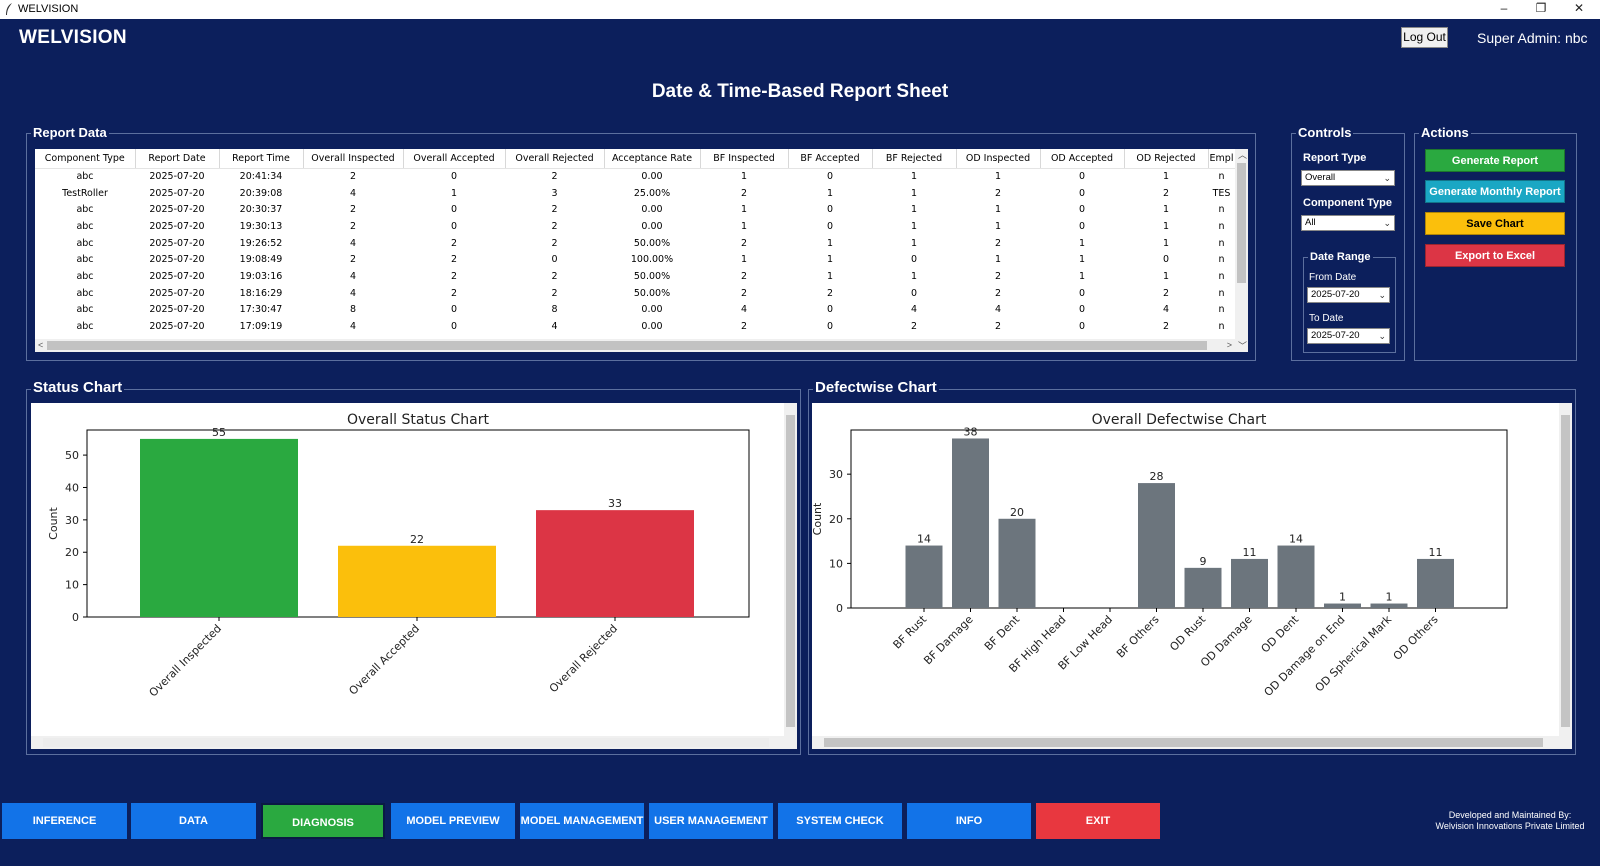 This screenshot has height=866, width=1600. Describe the element at coordinates (635, 310) in the screenshot. I see `table-row: abc 2025-07-20 17:30:47 8 0 8 0.00 4 0 4 4 0 4 n` at that location.